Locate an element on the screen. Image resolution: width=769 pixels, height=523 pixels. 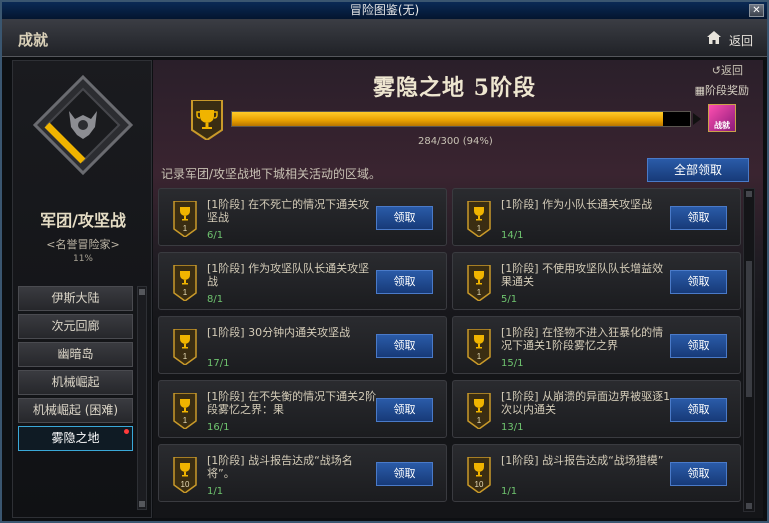
progress-arrow-icon is located at coordinates (697, 119).